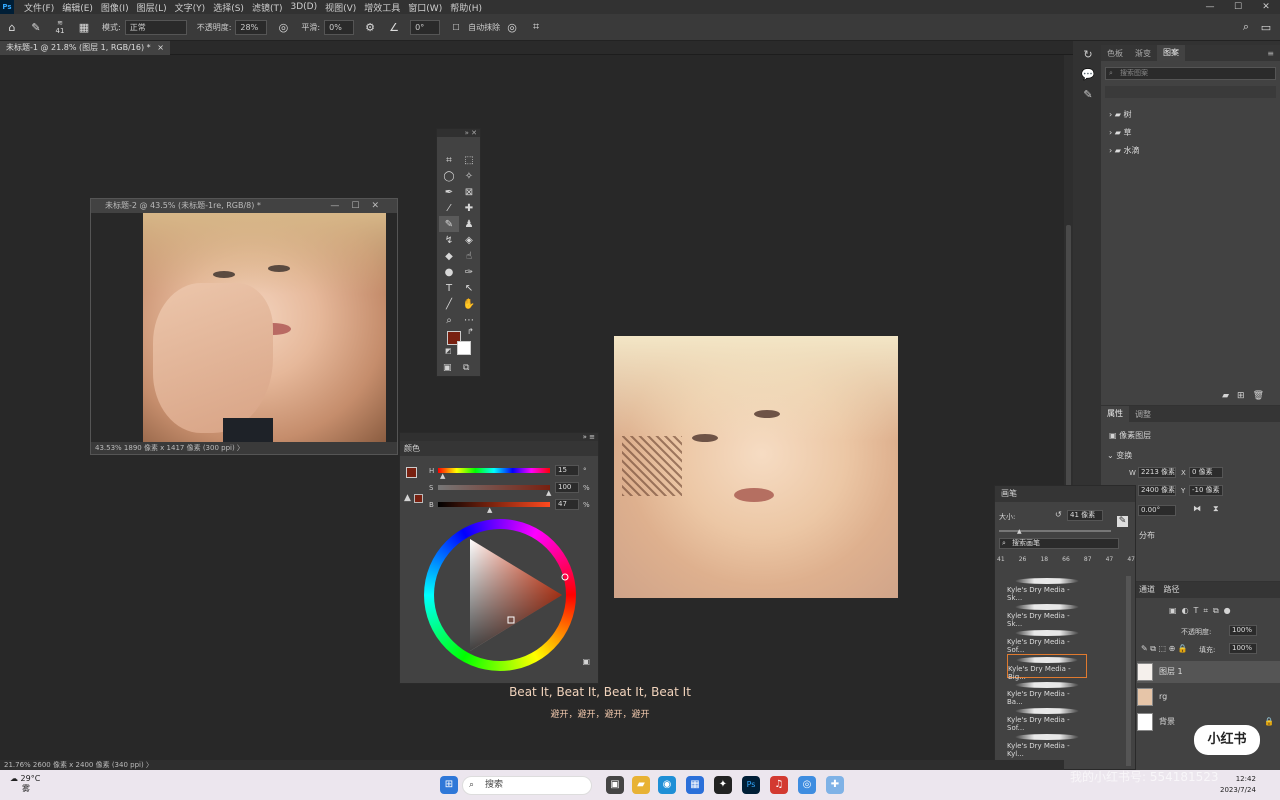 This screenshot has width=1280, height=800. What do you see at coordinates (267, 7) in the screenshot?
I see `menu-filter: 滤镜(T)` at bounding box center [267, 7].